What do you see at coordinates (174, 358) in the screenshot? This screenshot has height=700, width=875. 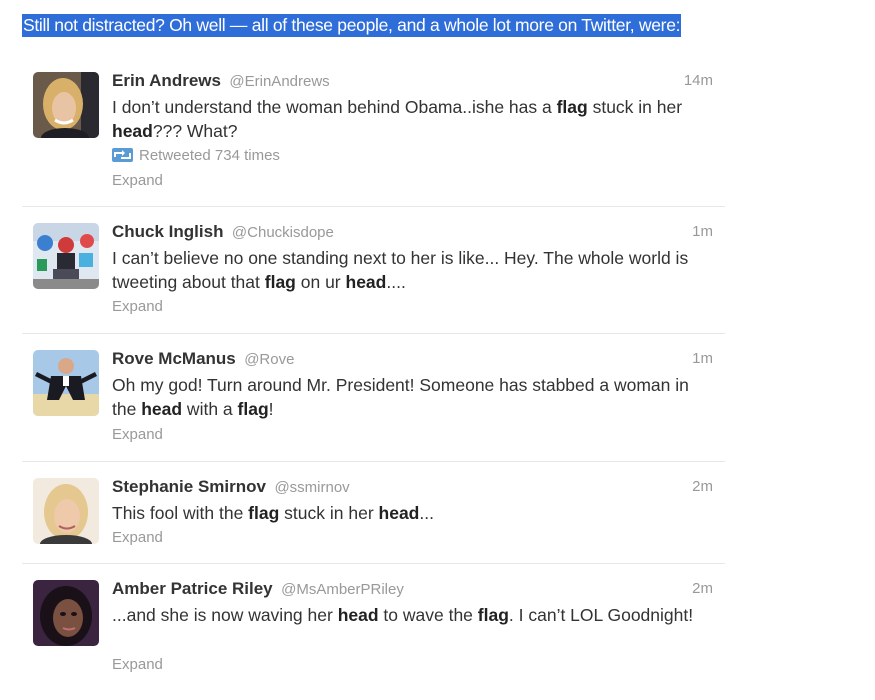 I see `fullname: Rove McManus` at bounding box center [174, 358].